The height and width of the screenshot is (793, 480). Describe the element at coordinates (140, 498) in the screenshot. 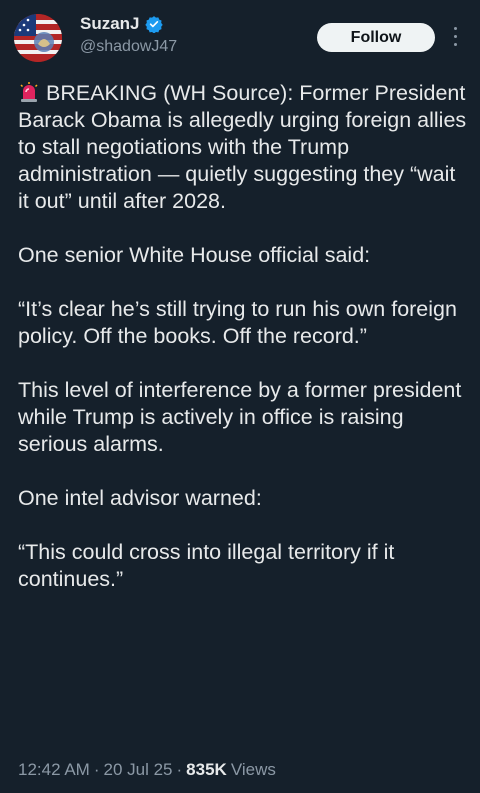

I see `tweet-paragraph: One intel advisor warned:` at that location.